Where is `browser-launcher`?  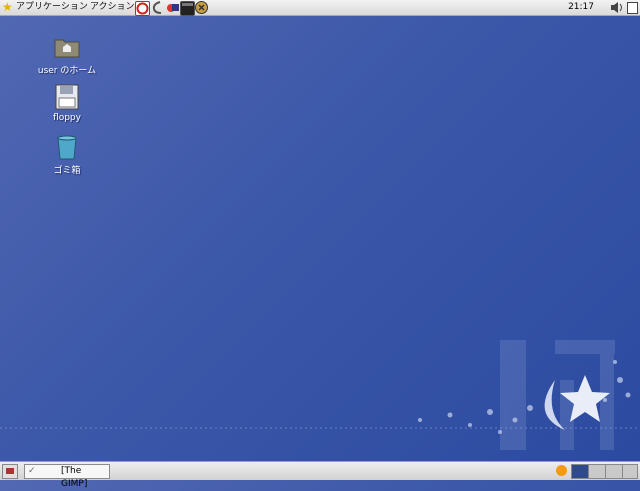 browser-launcher is located at coordinates (157, 7).